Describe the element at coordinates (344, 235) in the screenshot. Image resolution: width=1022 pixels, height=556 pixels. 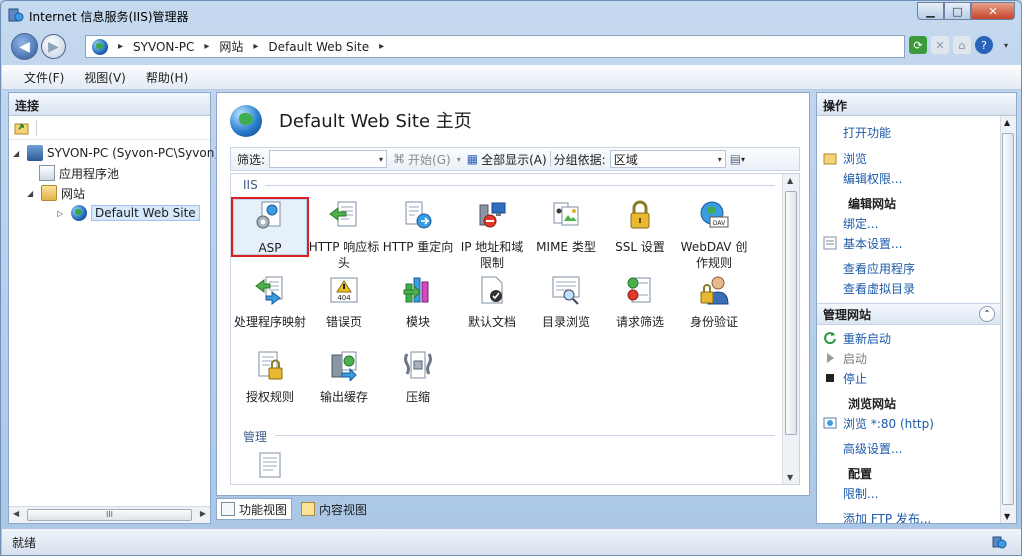
I see `feature-http-response-headers: HTTP 响应标头` at that location.